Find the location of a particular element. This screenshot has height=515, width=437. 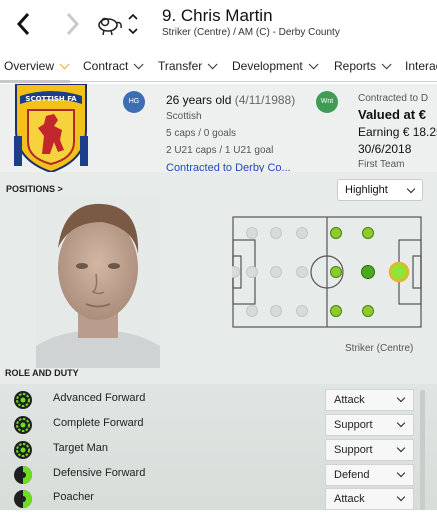

position-dot-strong is located at coordinates (368, 272).